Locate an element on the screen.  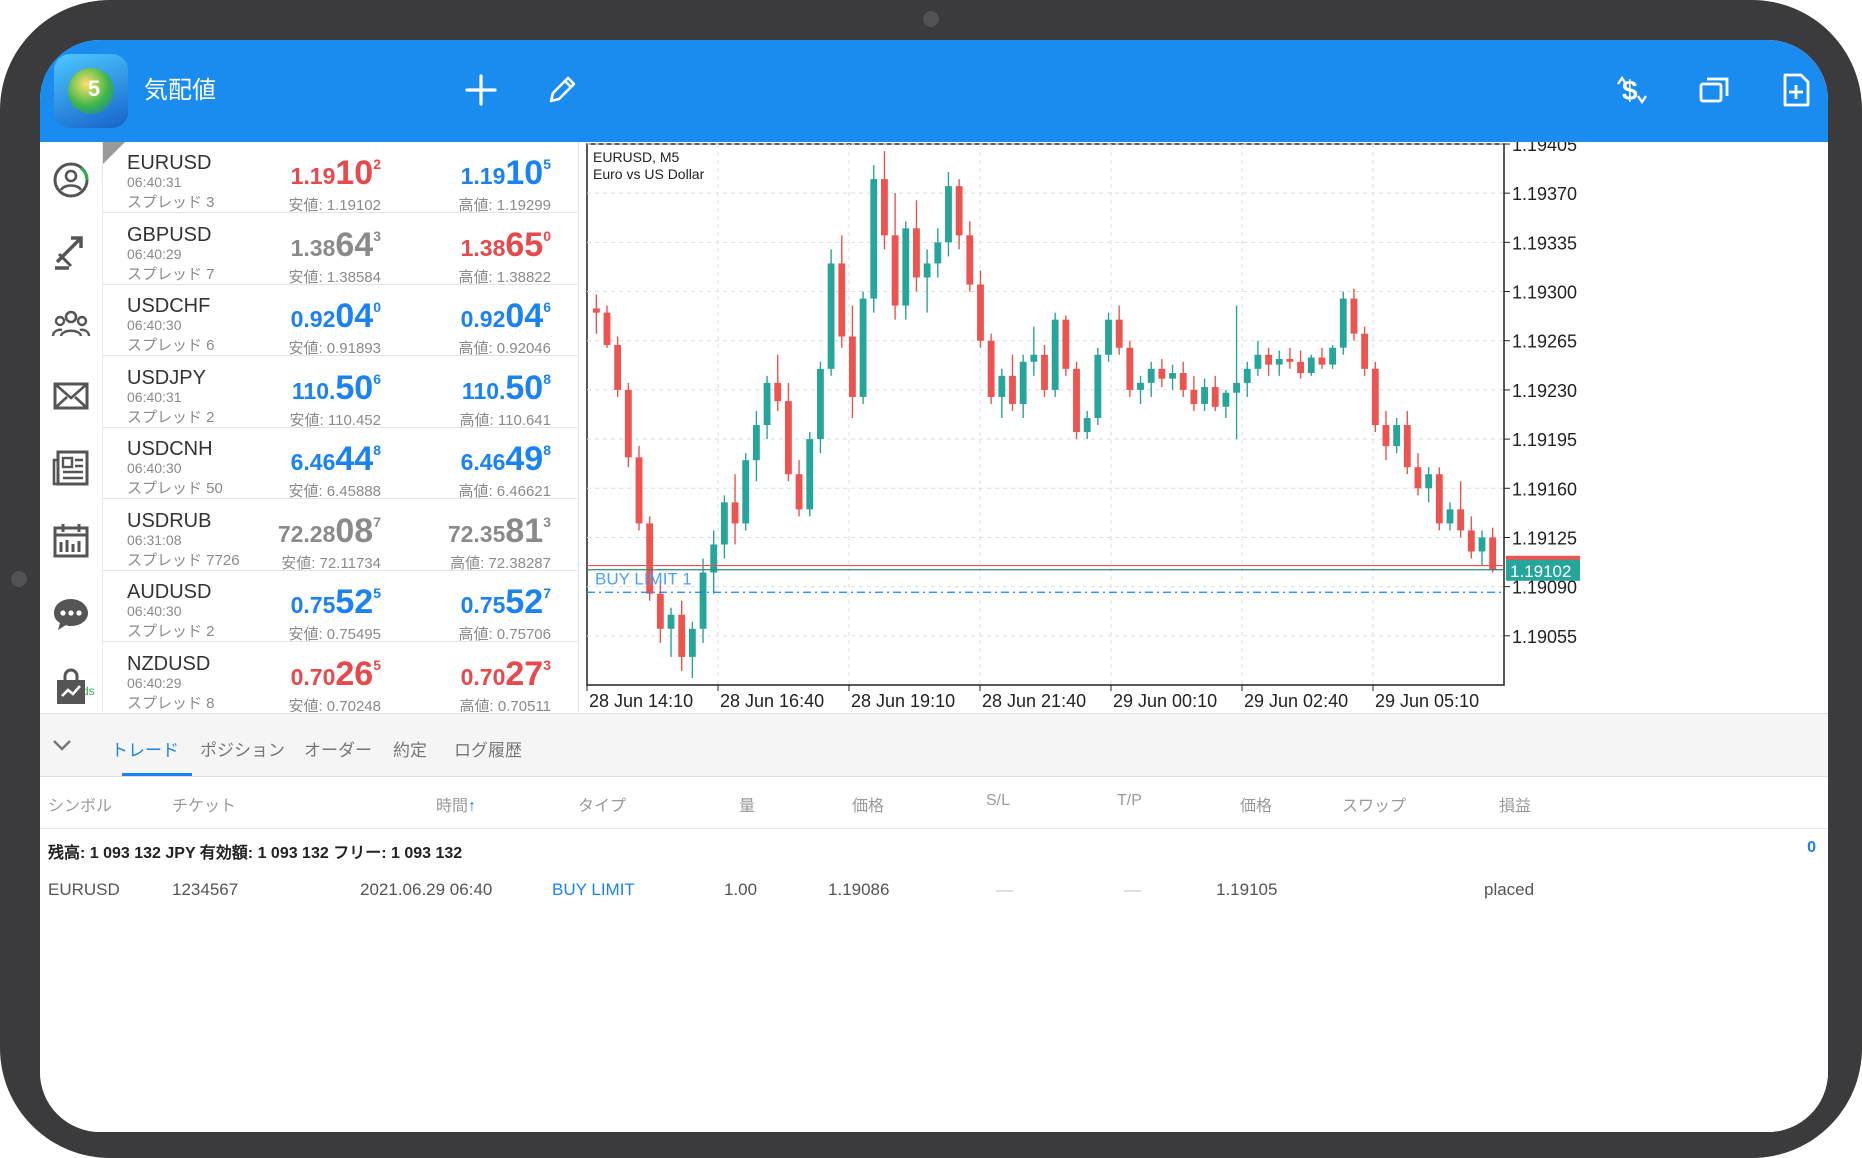
tab-deals: 約定 is located at coordinates (410, 748).